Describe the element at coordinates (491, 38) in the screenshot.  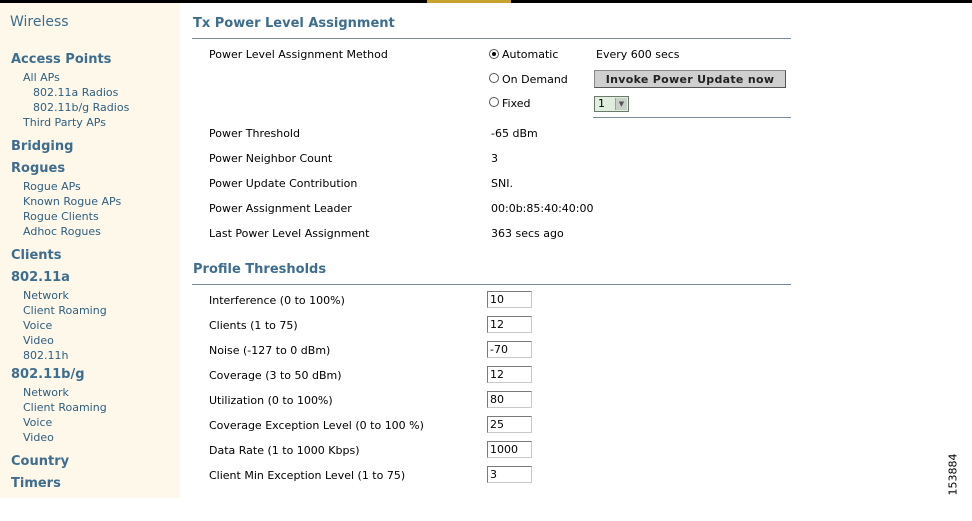
I see `tx-section-rule` at that location.